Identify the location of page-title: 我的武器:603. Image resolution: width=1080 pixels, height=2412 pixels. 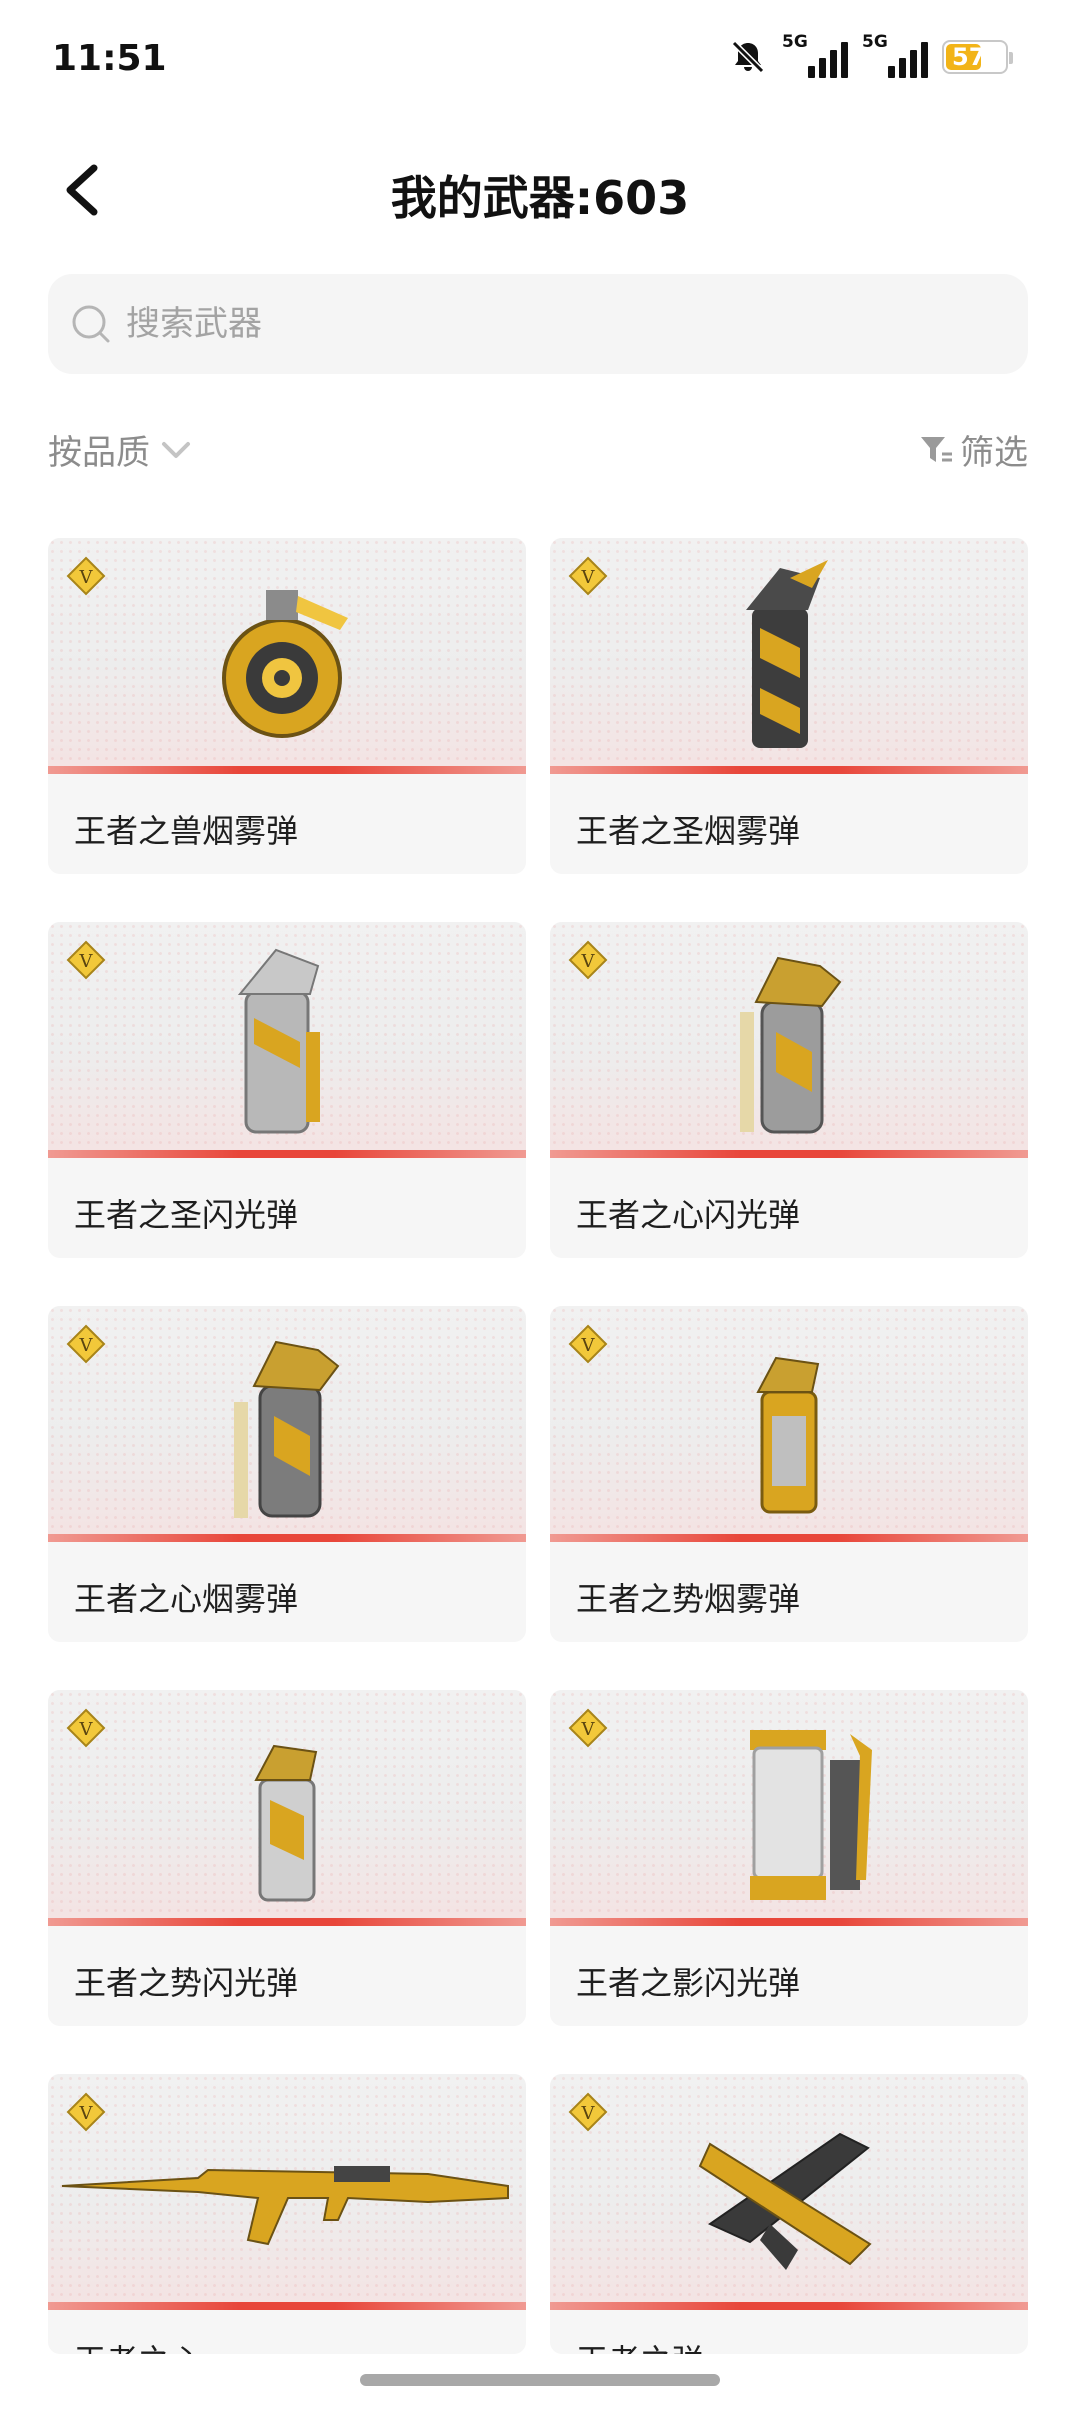
(540, 198).